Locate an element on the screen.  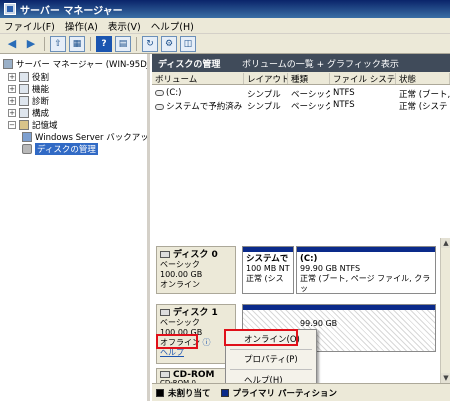
collapse-icon: − is located at coordinates (12, 125).